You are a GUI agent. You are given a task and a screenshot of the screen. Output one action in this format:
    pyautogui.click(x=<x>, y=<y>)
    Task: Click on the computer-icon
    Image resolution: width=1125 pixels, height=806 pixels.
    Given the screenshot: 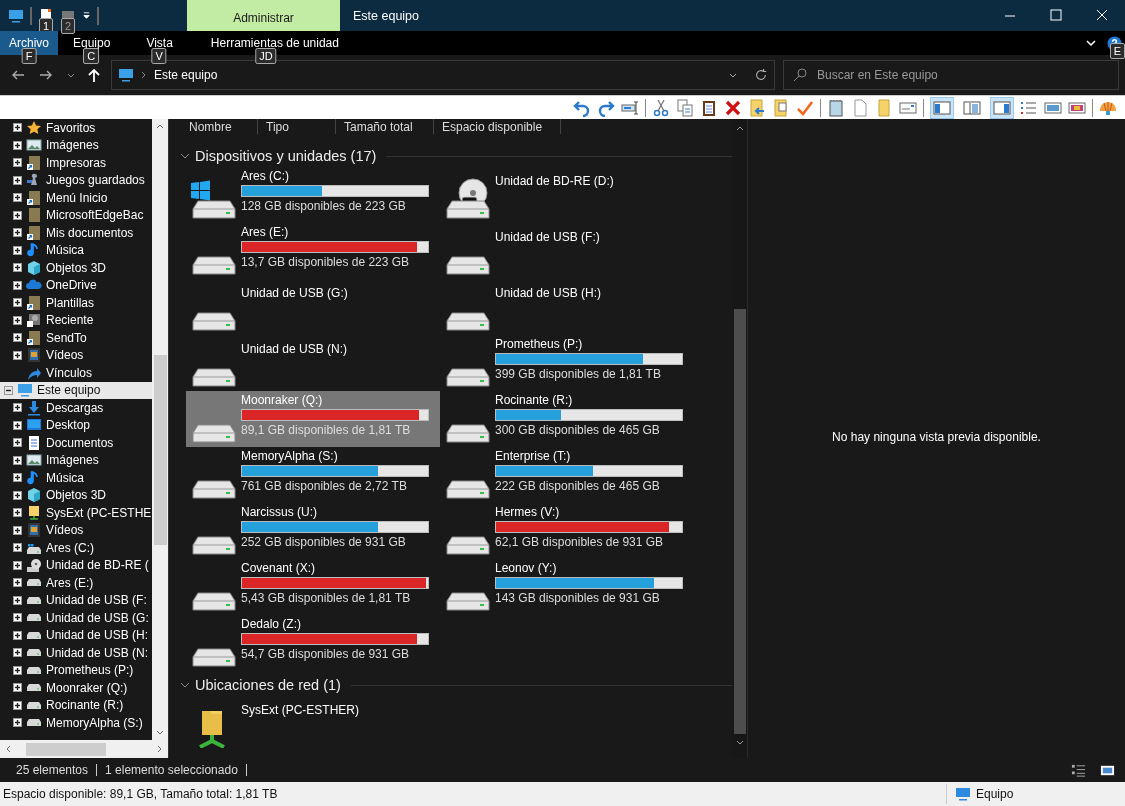 What is the action you would take?
    pyautogui.click(x=16, y=15)
    